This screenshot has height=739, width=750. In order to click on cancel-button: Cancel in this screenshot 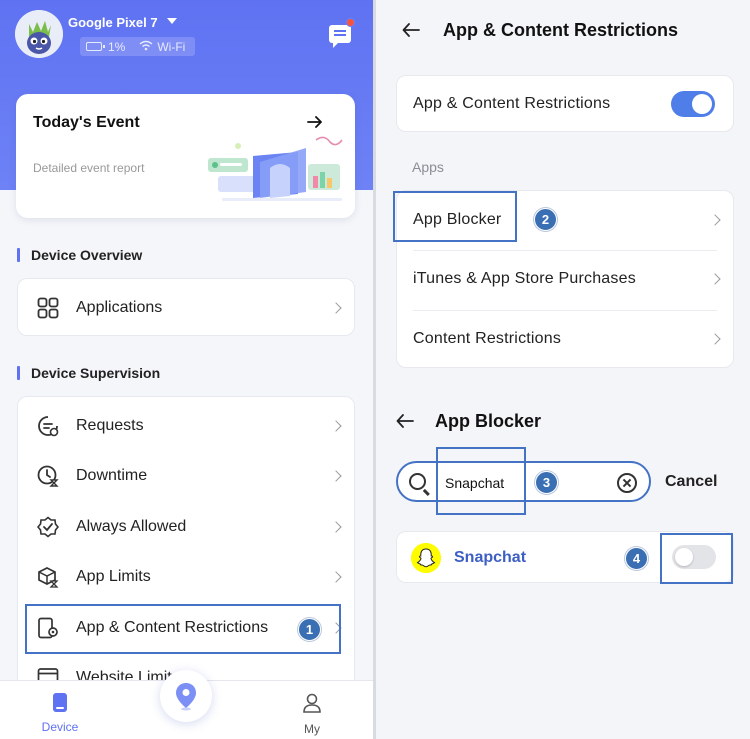, I will do `click(691, 482)`.